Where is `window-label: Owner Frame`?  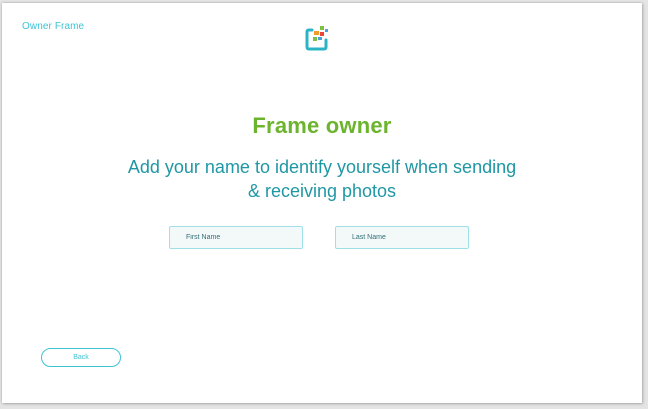 window-label: Owner Frame is located at coordinates (53, 26).